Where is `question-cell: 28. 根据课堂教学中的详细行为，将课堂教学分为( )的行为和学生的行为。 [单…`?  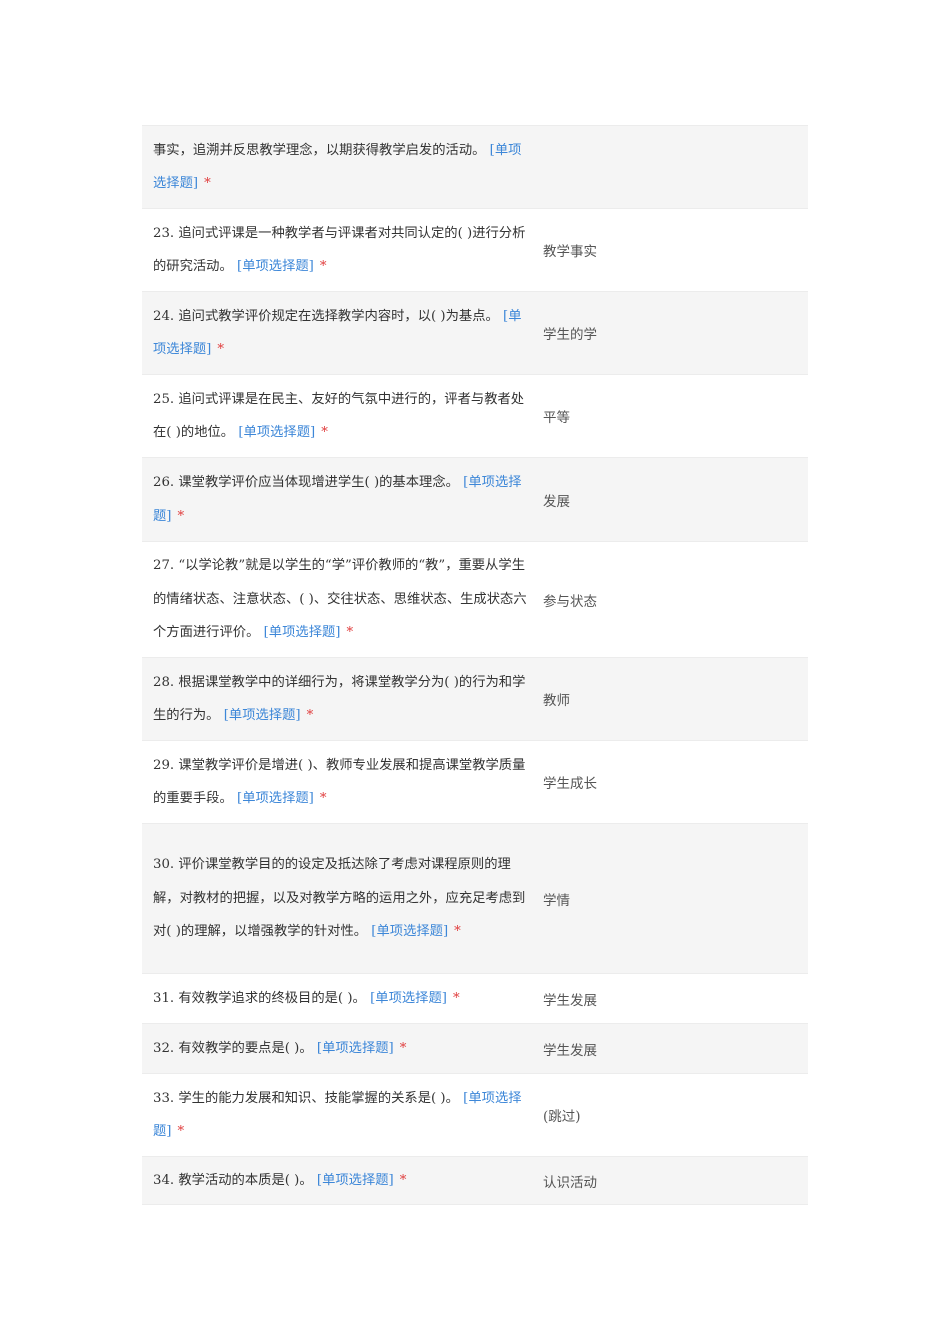 question-cell: 28. 根据课堂教学中的详细行为，将课堂教学分为( )的行为和学生的行为。 [单… is located at coordinates (336, 699).